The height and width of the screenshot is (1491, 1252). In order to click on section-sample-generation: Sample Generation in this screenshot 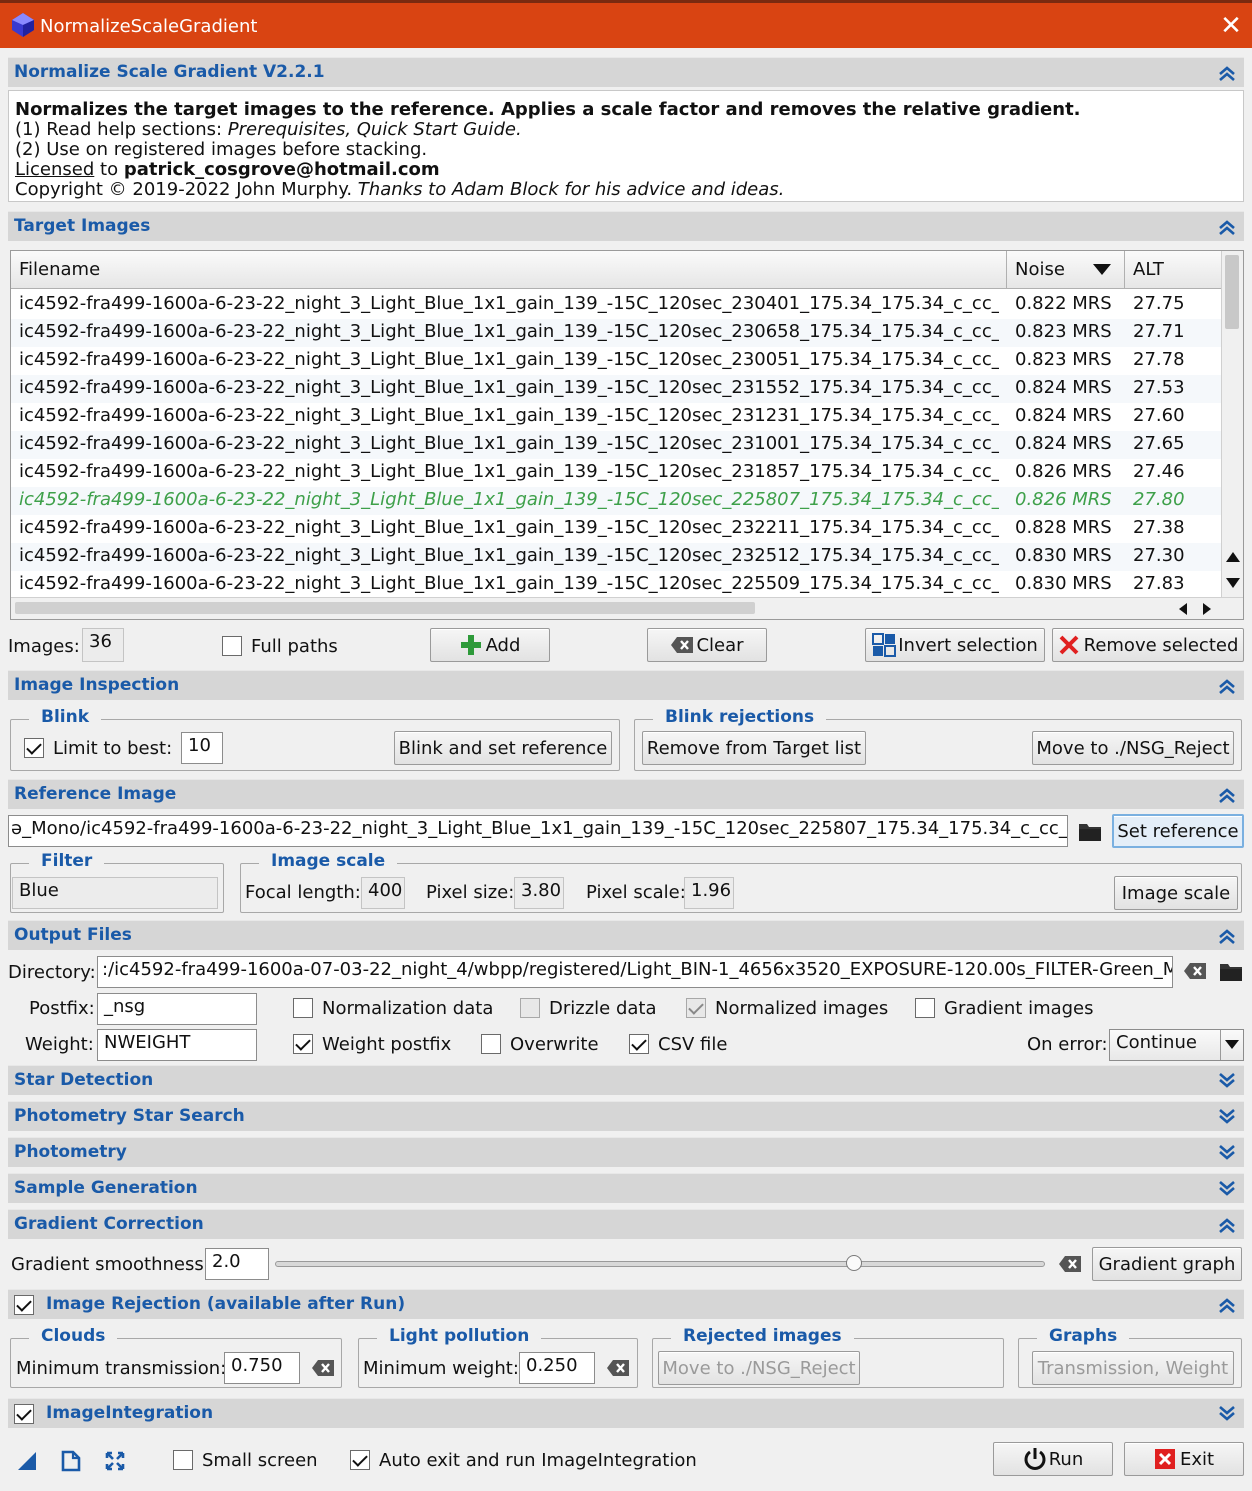, I will do `click(626, 1188)`.